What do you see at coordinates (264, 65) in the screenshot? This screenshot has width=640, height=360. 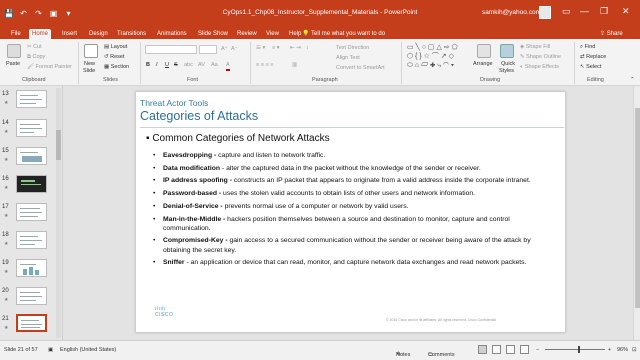 I see `align-icons: ≡ ≡ ≡ ≡` at bounding box center [264, 65].